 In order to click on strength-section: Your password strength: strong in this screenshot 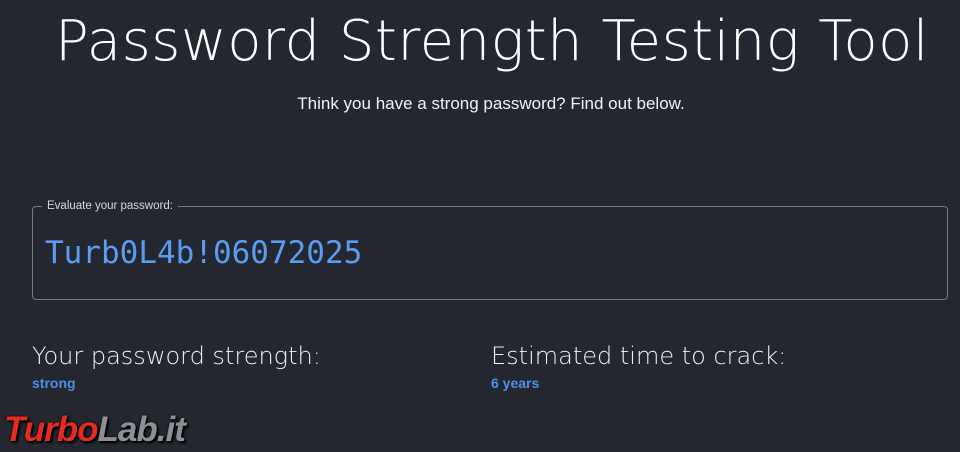, I will do `click(176, 365)`.